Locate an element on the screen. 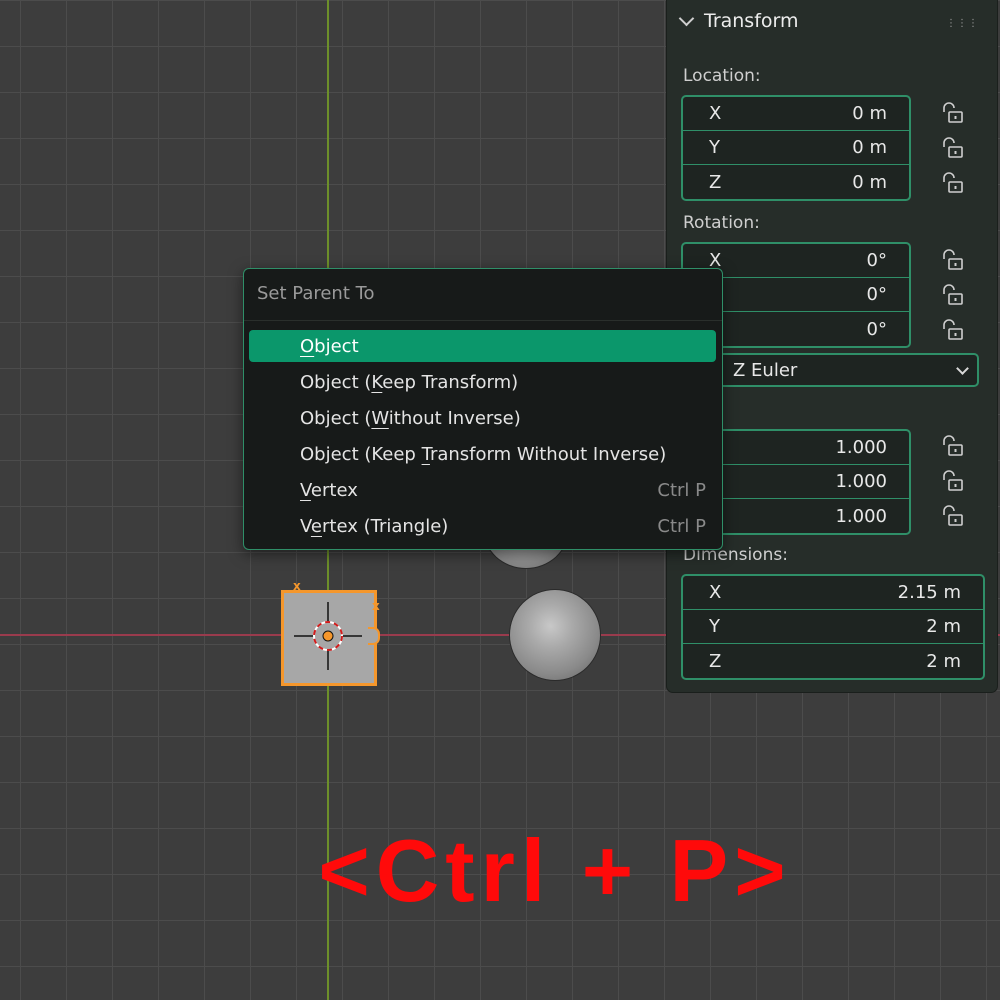  sphere-object is located at coordinates (555, 635).